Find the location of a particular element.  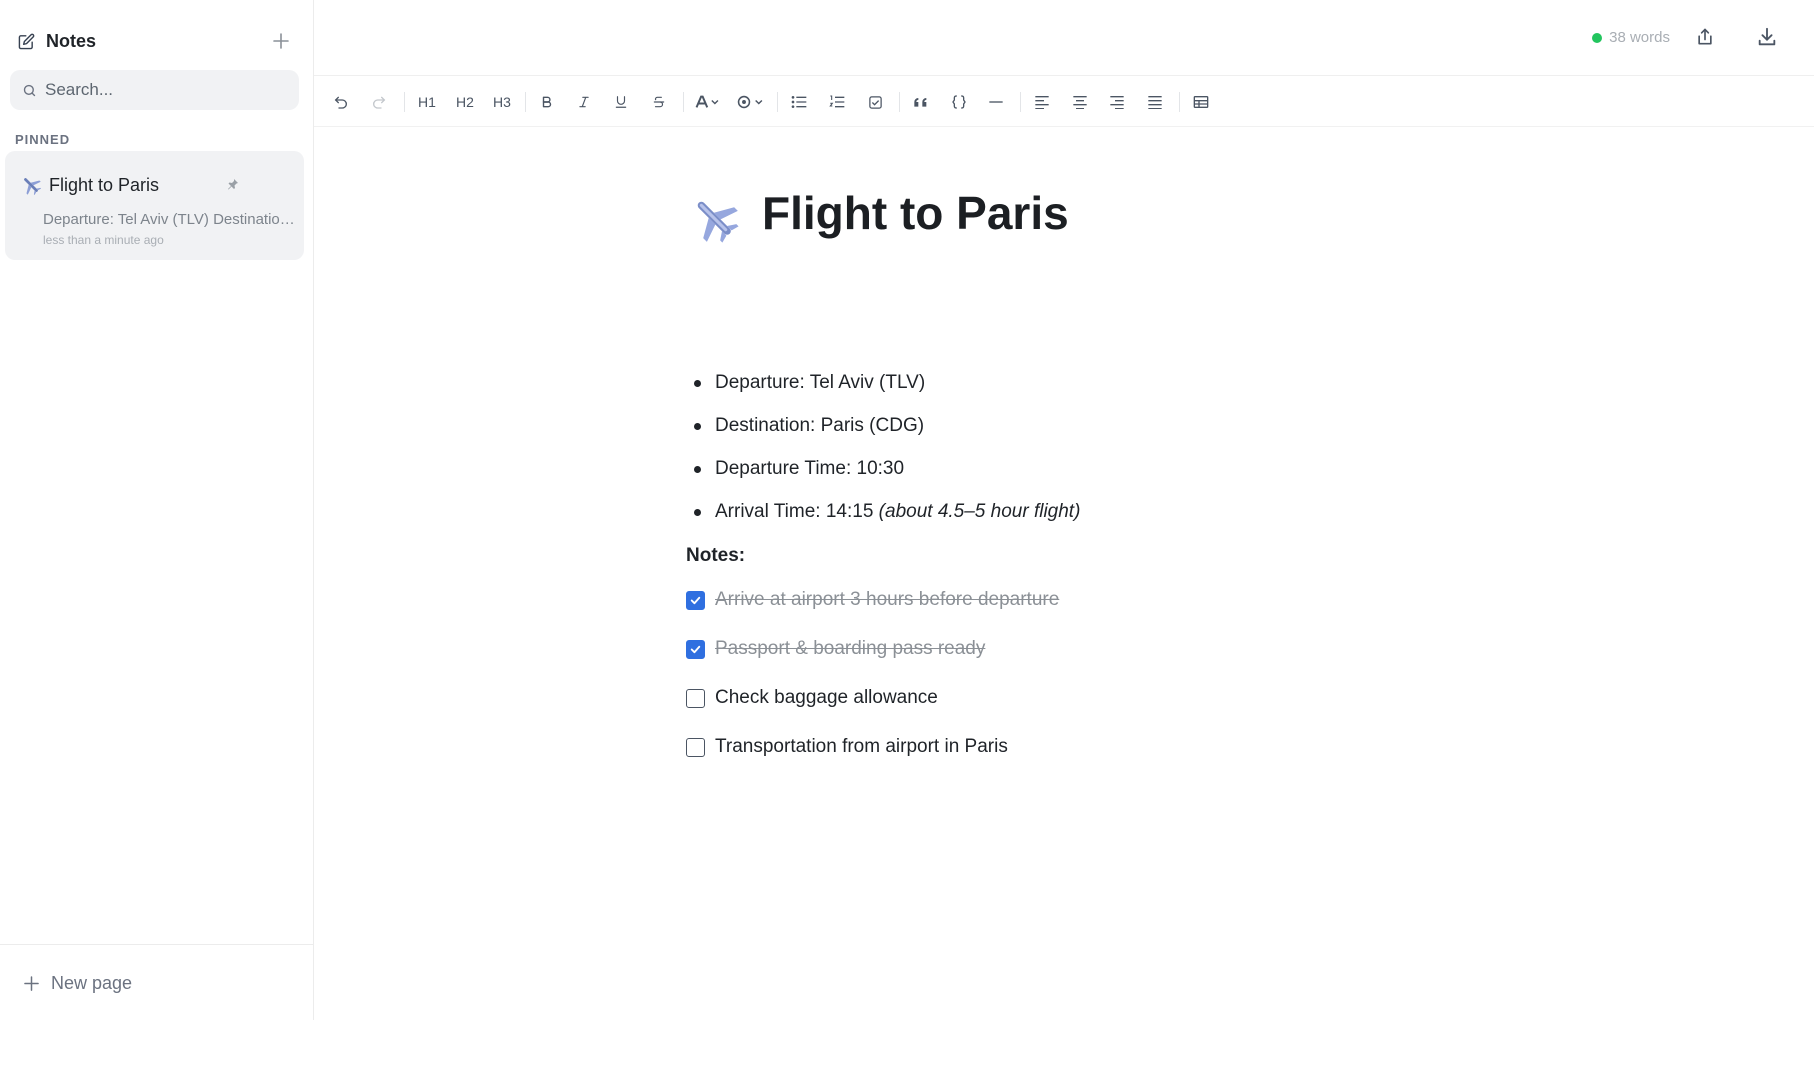

highlight-button is located at coordinates (751, 102).